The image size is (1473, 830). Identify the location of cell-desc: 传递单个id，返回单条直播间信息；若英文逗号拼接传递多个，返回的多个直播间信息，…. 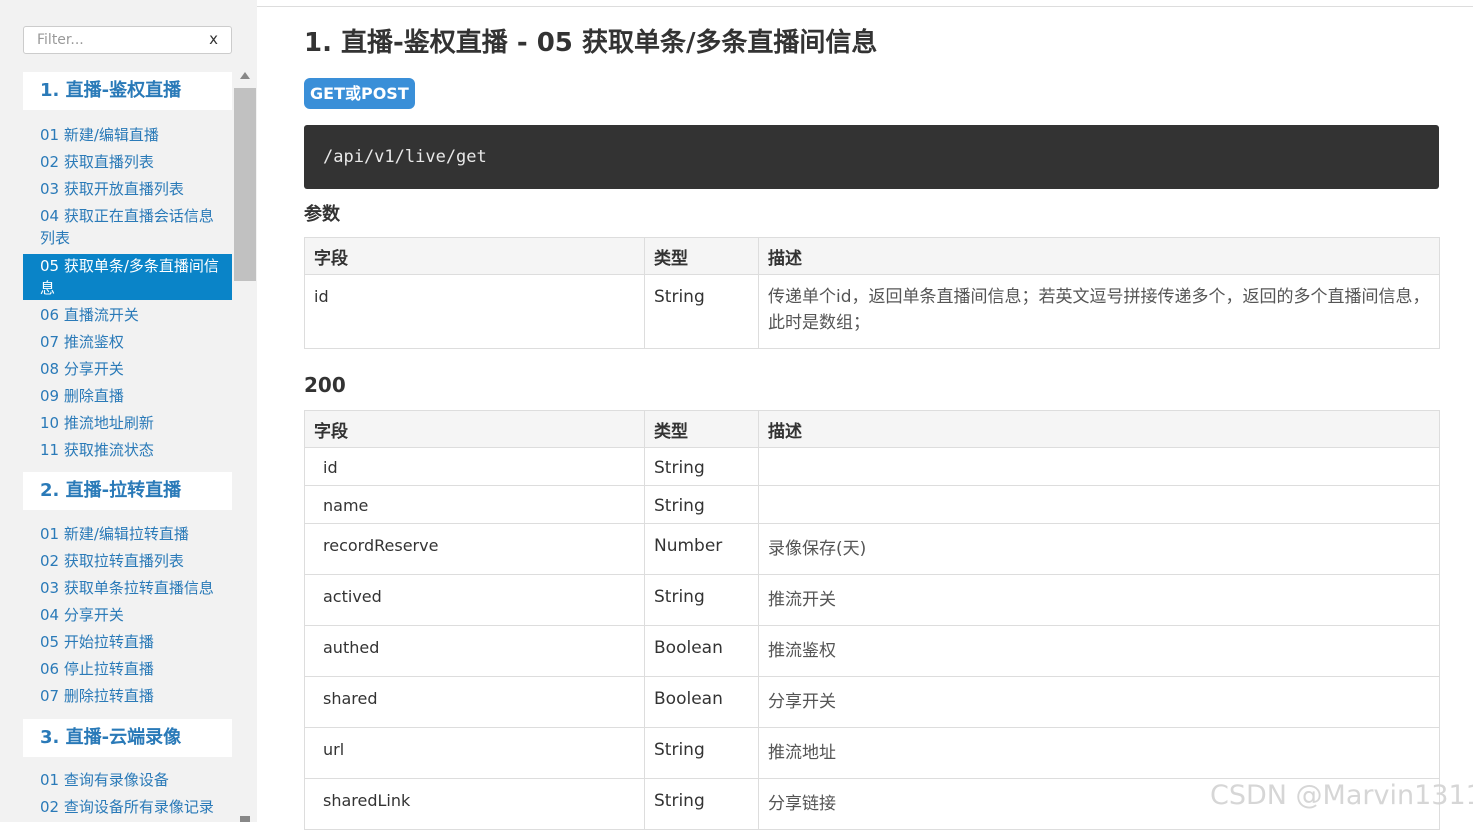
(1099, 311).